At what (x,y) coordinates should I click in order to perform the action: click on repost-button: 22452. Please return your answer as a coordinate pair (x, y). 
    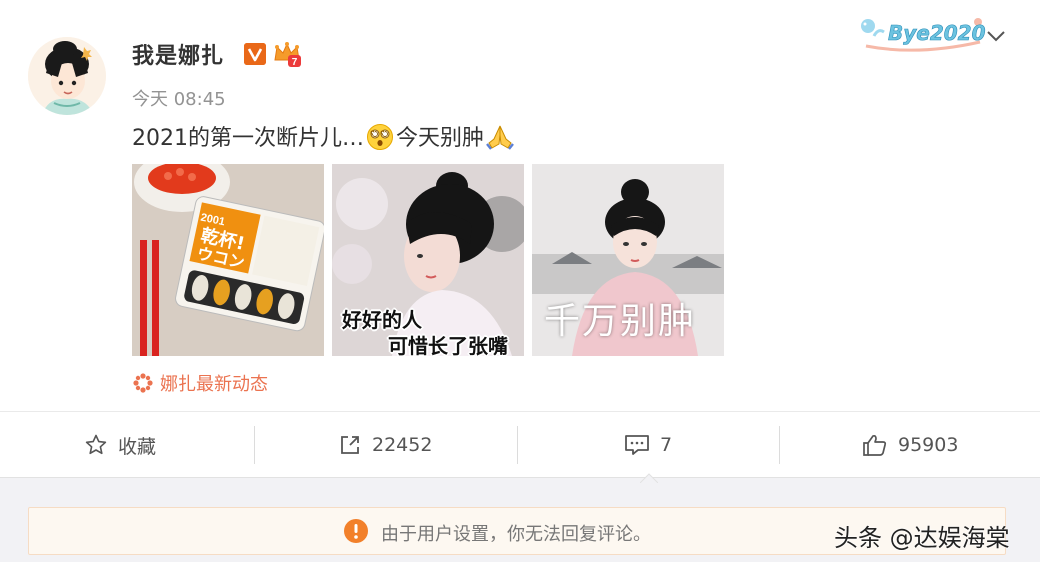
    Looking at the image, I should click on (385, 445).